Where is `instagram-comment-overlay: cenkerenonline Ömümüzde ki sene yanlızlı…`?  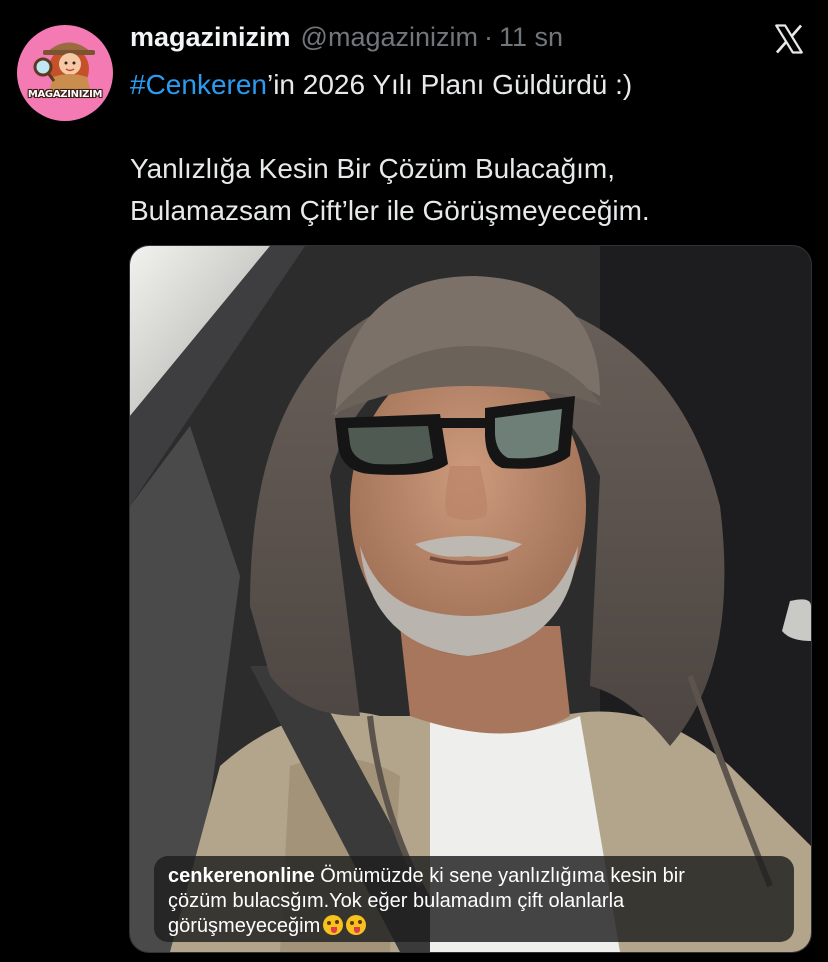 instagram-comment-overlay: cenkerenonline Ömümüzde ki sene yanlızlı… is located at coordinates (474, 899).